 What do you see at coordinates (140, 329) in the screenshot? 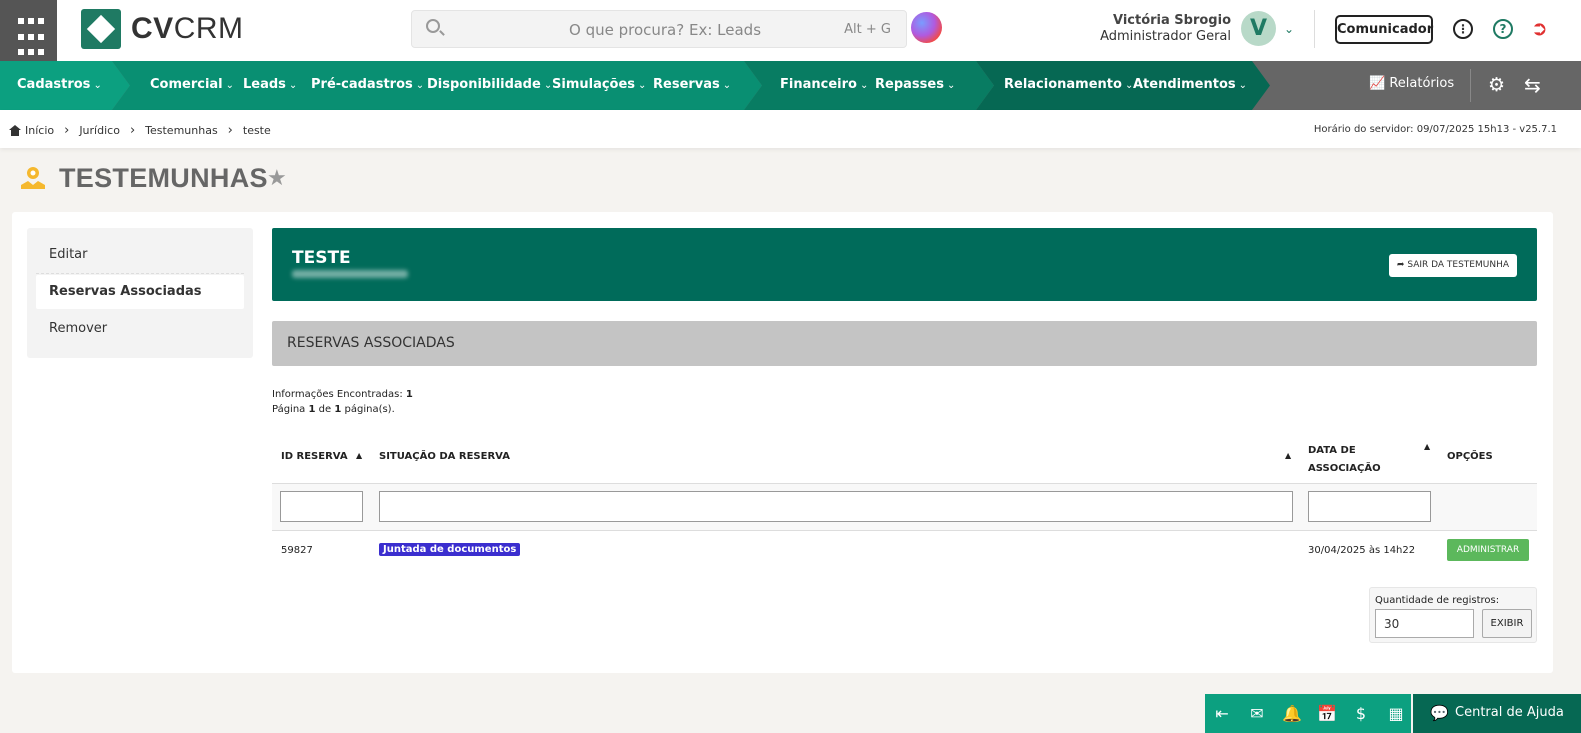
I see `sidebar-item-remover: Remover` at bounding box center [140, 329].